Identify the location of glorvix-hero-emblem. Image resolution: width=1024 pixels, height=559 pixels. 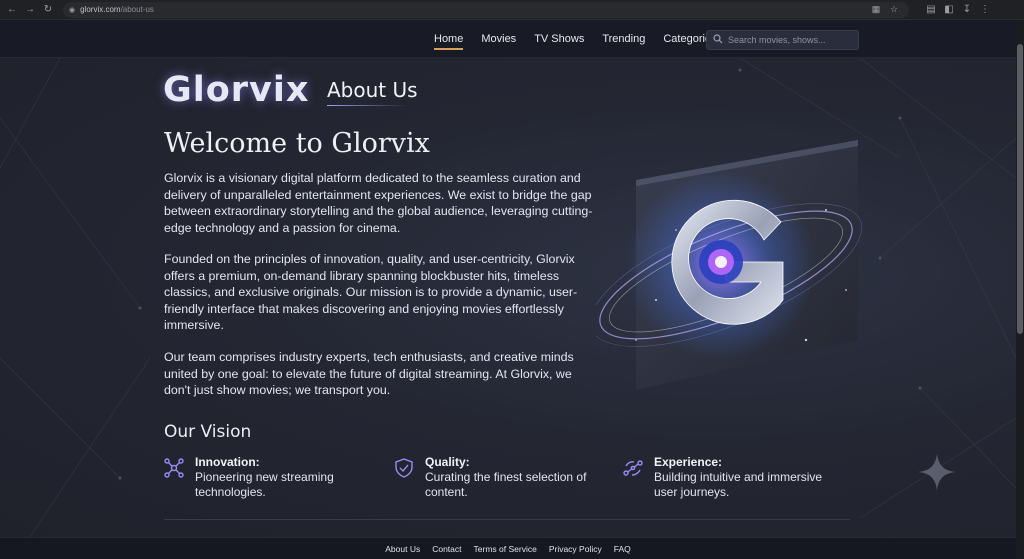
(729, 265).